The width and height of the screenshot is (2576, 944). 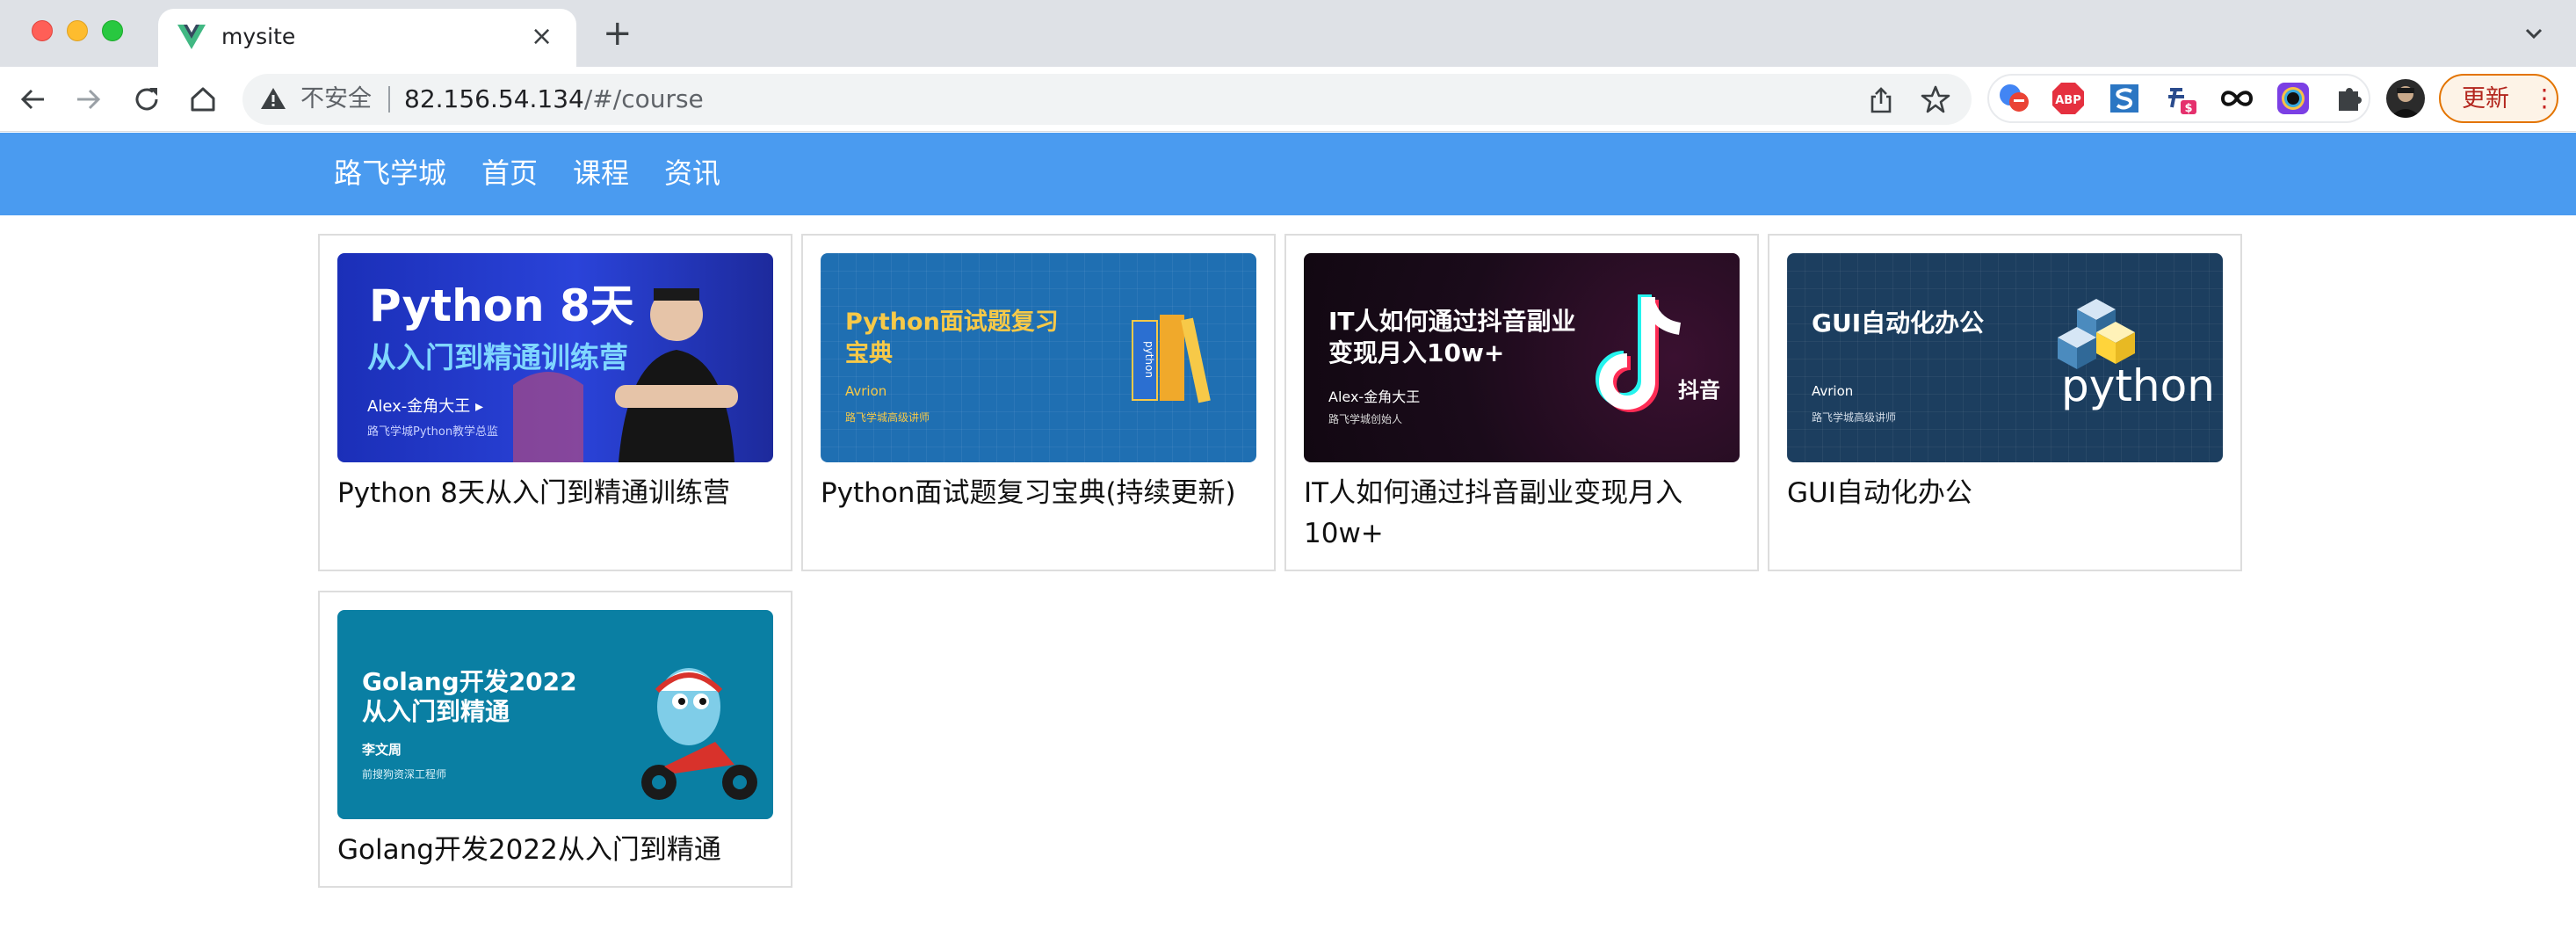 I want to click on banner-headline: GUI自动化办公, so click(x=1898, y=323).